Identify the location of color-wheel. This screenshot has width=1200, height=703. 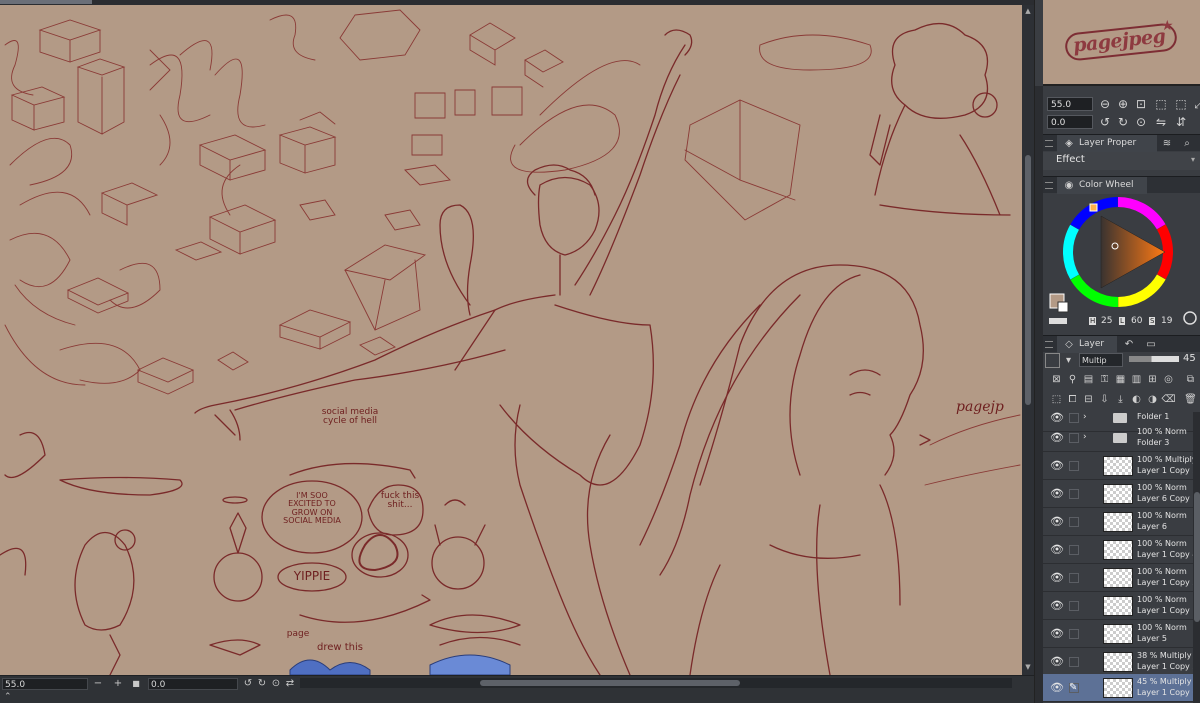
(1121, 264).